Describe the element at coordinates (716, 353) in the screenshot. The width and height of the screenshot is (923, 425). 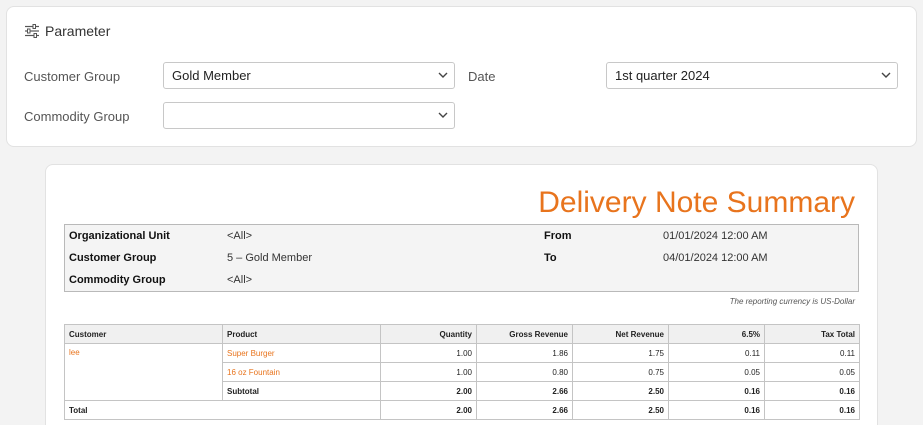
I see `tax-cell: 0.11` at that location.